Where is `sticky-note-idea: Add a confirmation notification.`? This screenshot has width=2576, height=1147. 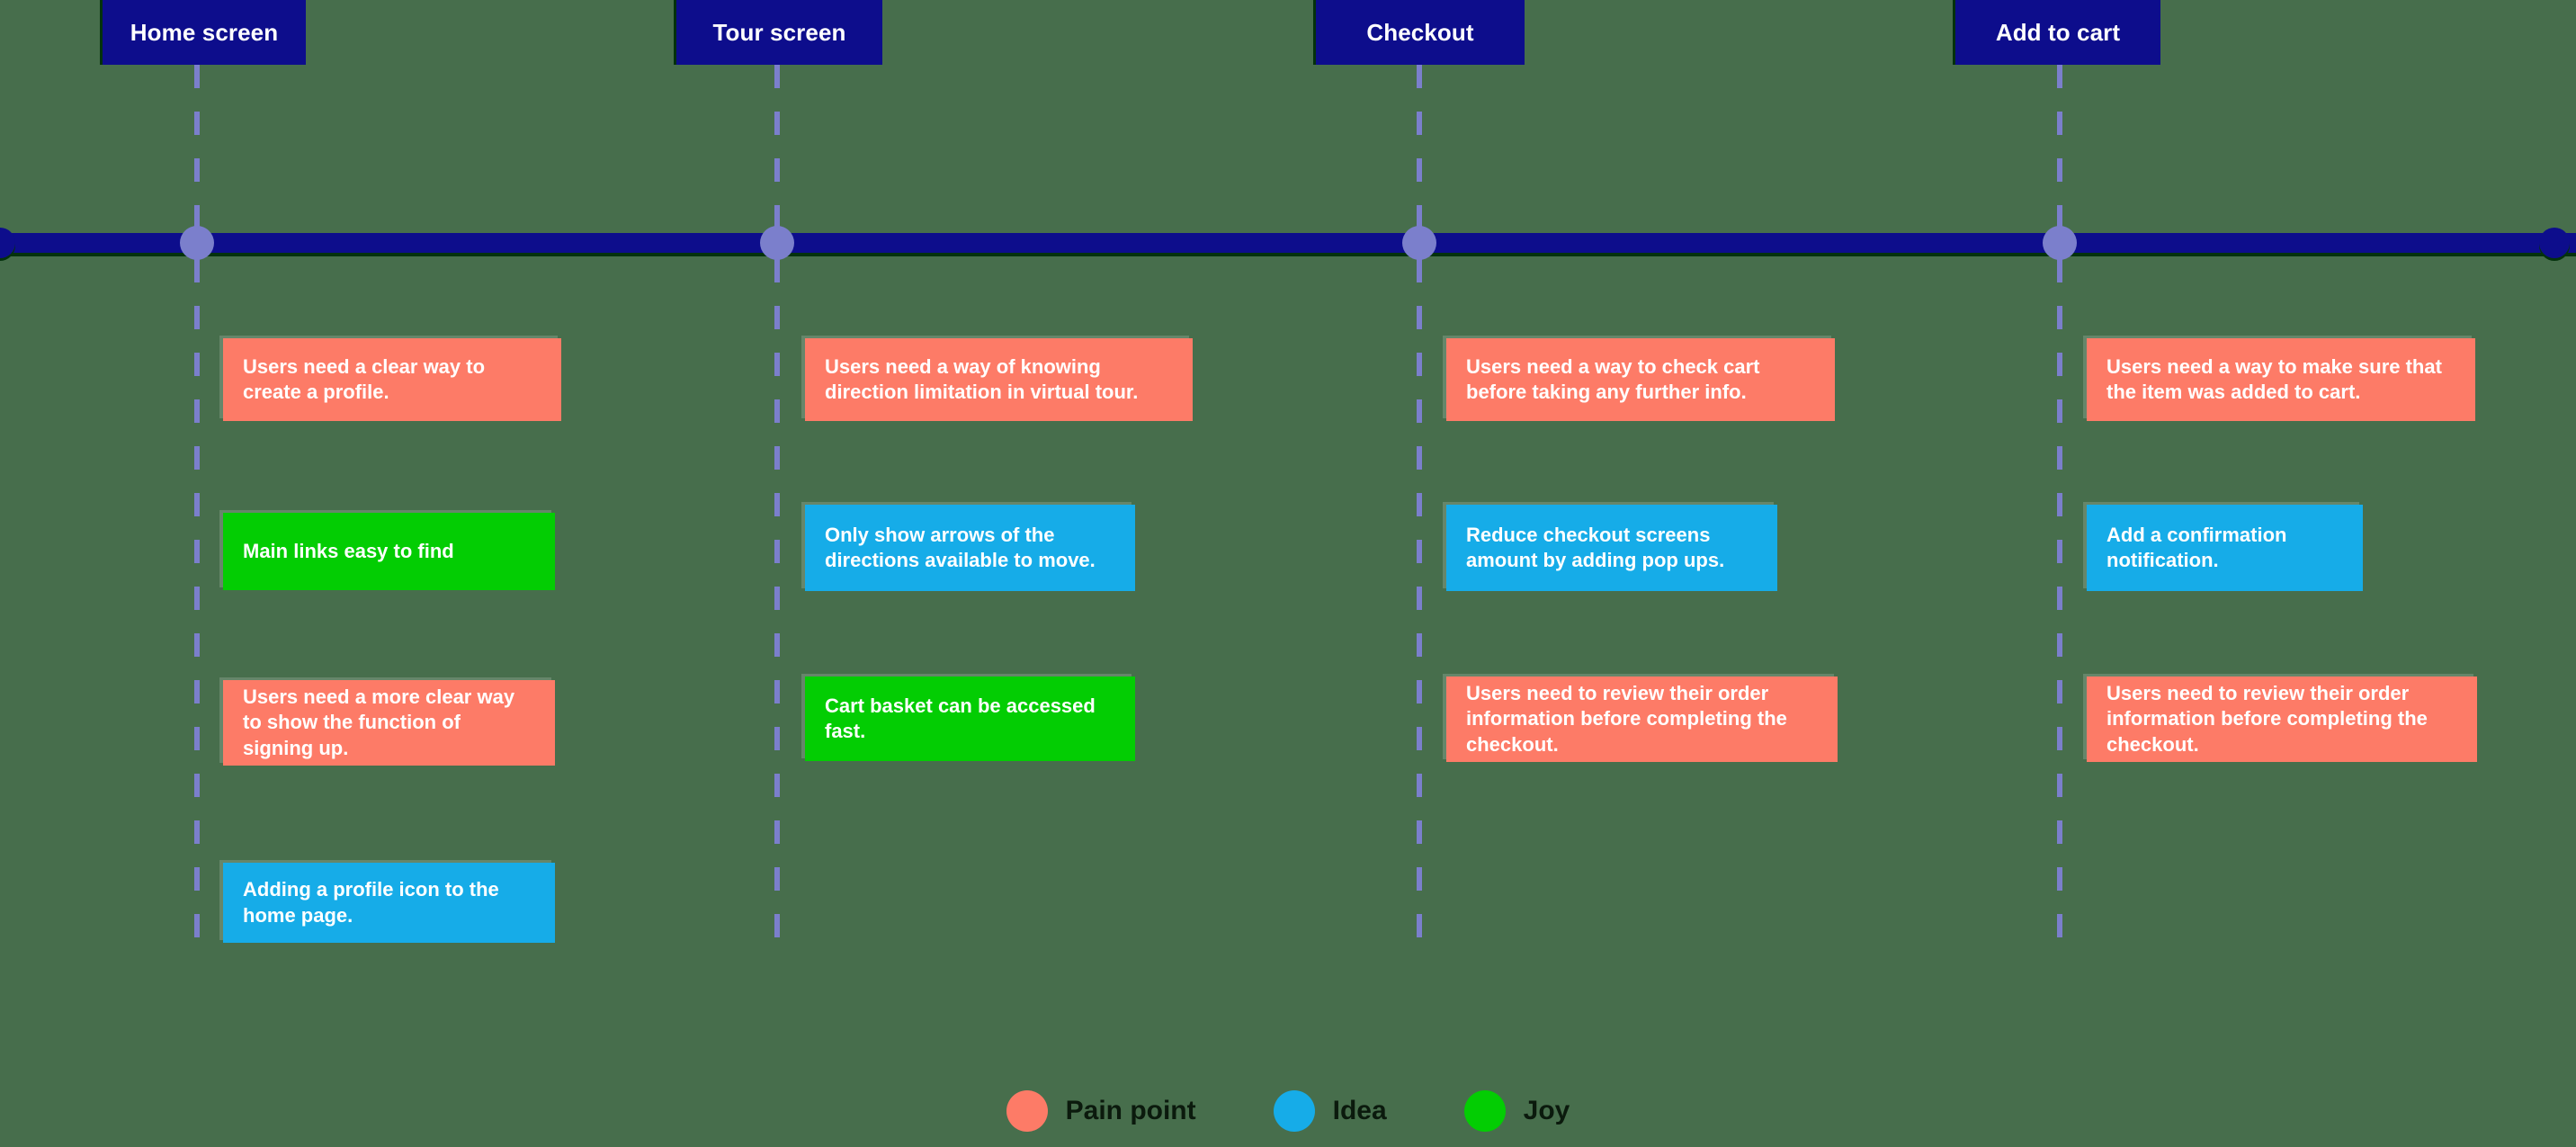
sticky-note-idea: Add a confirmation notification. is located at coordinates (2225, 548).